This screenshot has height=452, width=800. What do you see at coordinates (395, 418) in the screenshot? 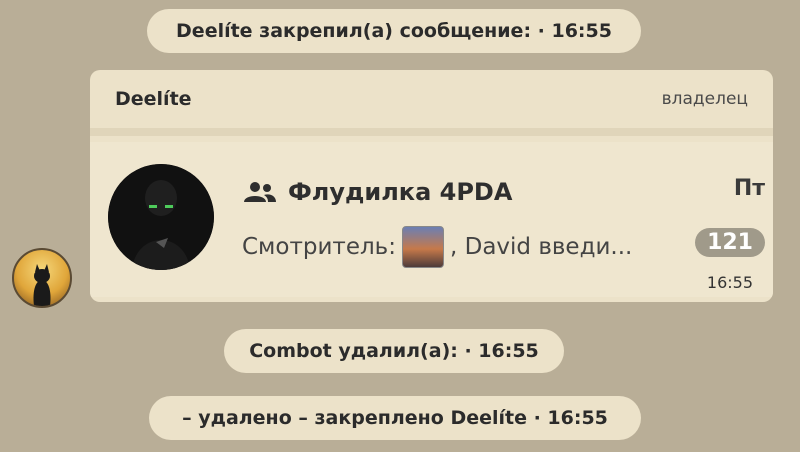
I see `deleted-notice: – удалено – закреплено Deelíte · 16:55` at bounding box center [395, 418].